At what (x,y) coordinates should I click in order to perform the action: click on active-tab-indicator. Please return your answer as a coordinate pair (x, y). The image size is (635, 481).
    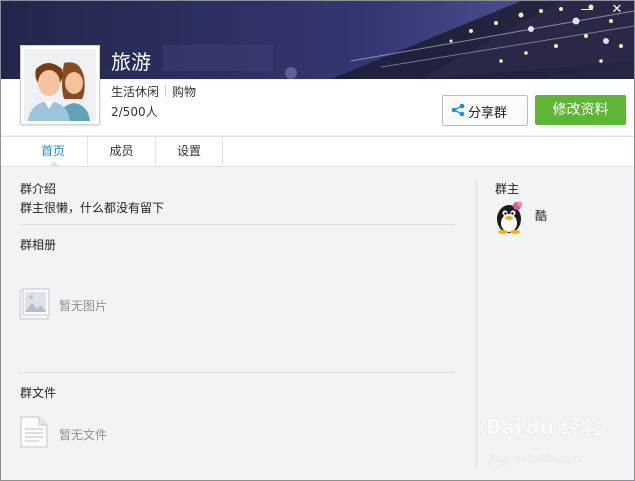
    Looking at the image, I should click on (54, 163).